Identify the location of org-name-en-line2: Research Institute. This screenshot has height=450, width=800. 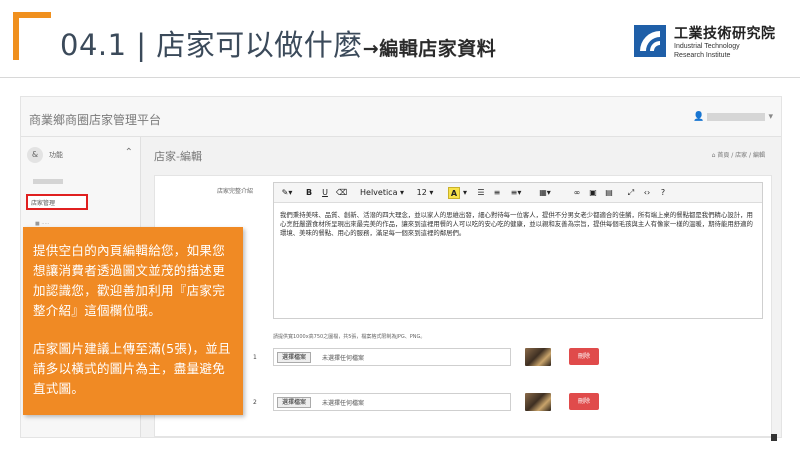
(702, 55).